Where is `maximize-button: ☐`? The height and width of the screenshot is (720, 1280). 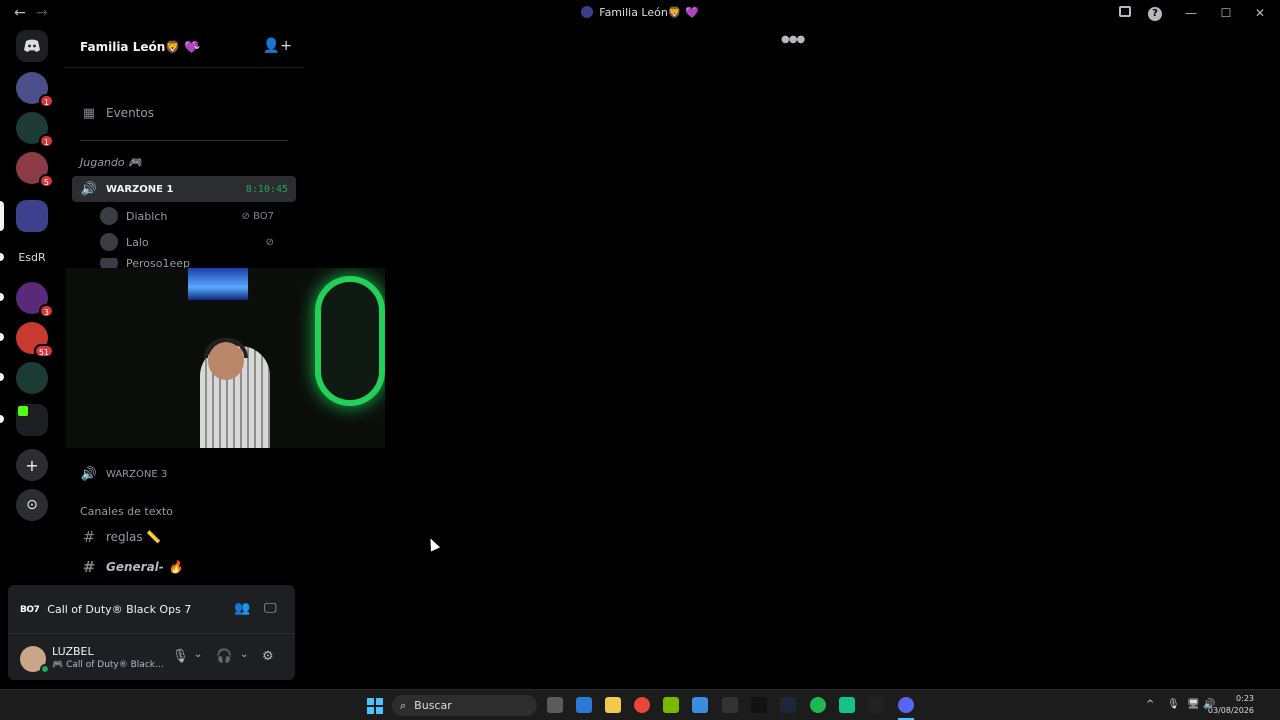
maximize-button: ☐ is located at coordinates (1226, 13).